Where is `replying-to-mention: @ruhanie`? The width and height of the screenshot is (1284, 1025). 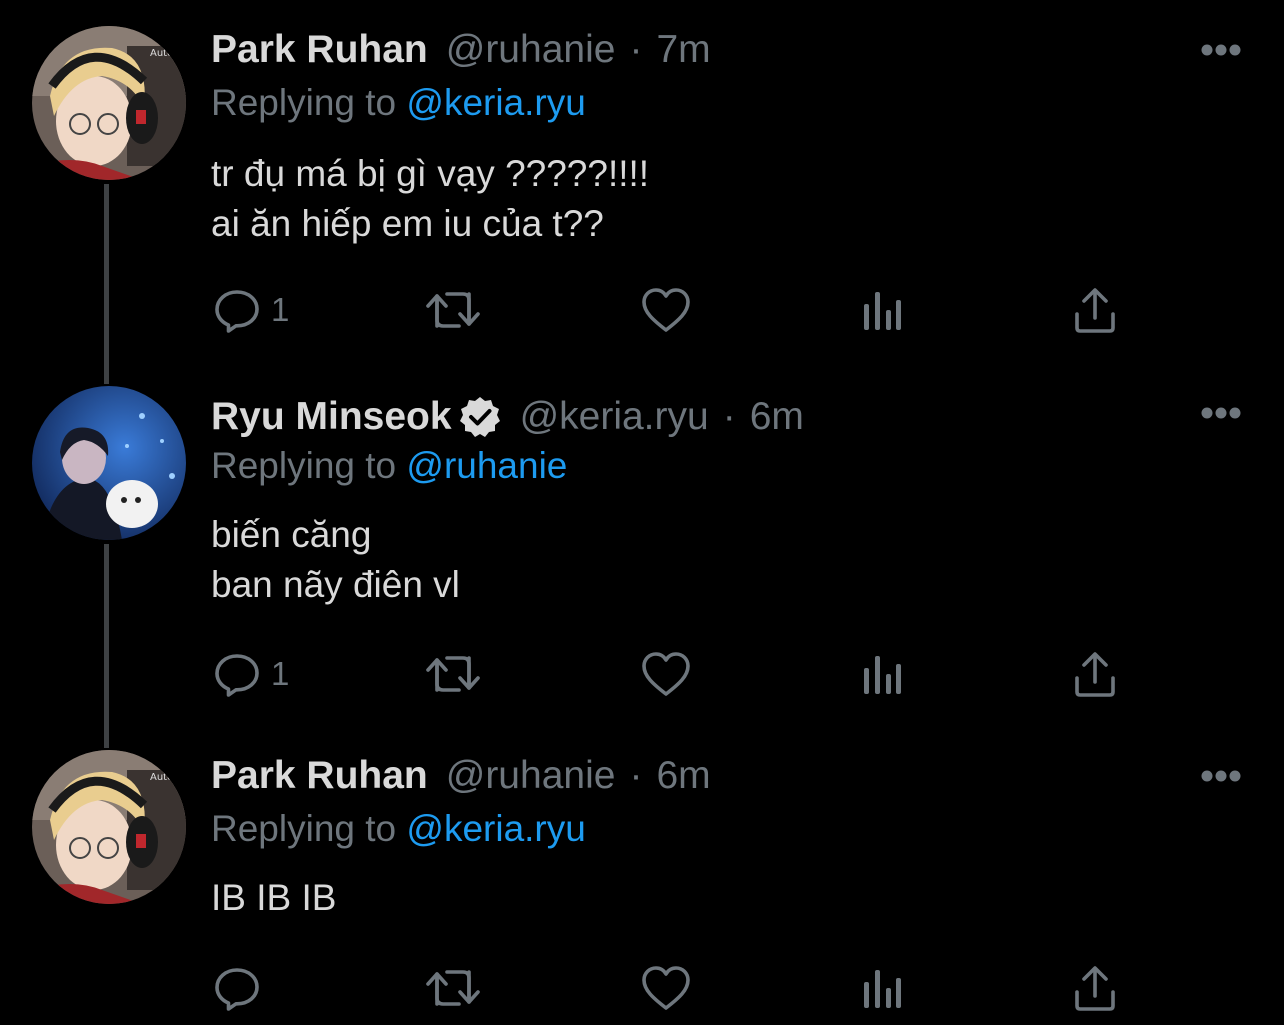 replying-to-mention: @ruhanie is located at coordinates (486, 465).